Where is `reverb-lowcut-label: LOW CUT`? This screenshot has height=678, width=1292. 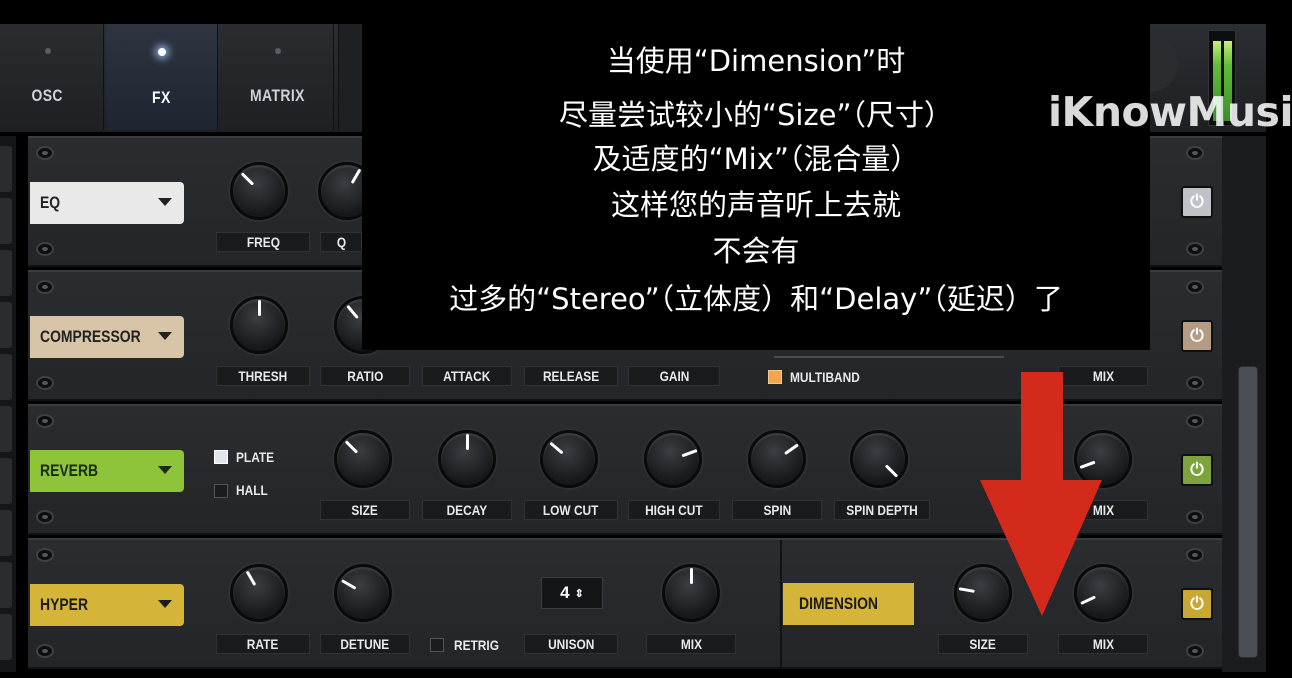 reverb-lowcut-label: LOW CUT is located at coordinates (571, 510).